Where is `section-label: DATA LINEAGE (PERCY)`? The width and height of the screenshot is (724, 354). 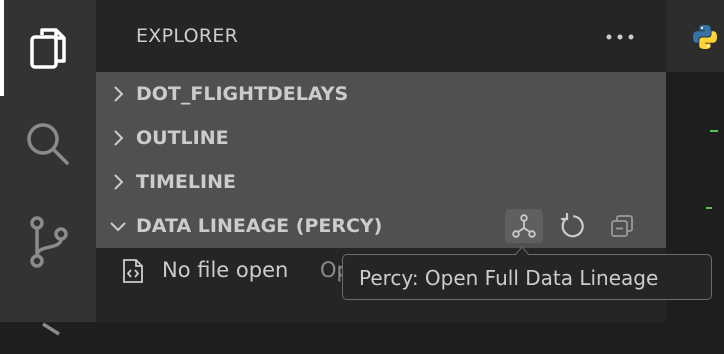 section-label: DATA LINEAGE (PERCY) is located at coordinates (259, 226).